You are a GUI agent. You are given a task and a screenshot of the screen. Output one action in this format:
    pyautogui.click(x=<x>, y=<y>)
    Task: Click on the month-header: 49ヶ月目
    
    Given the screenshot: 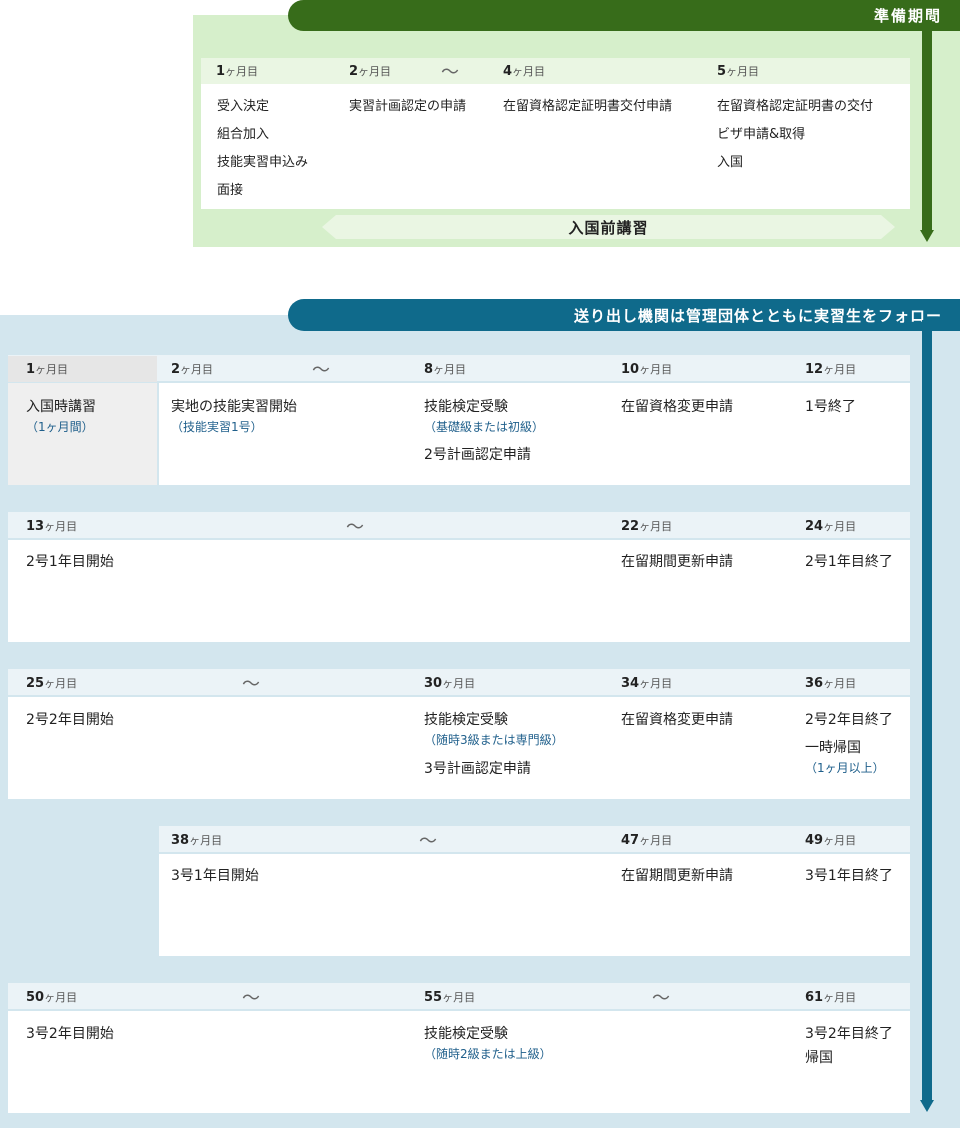 What is the action you would take?
    pyautogui.click(x=831, y=840)
    